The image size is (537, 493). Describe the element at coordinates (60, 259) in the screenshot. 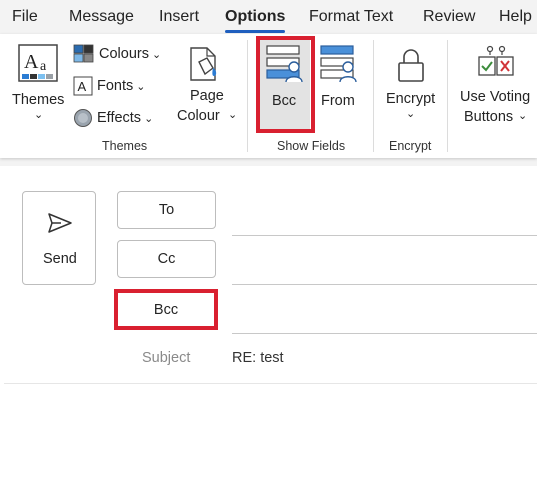

I see `send-label: Send` at that location.